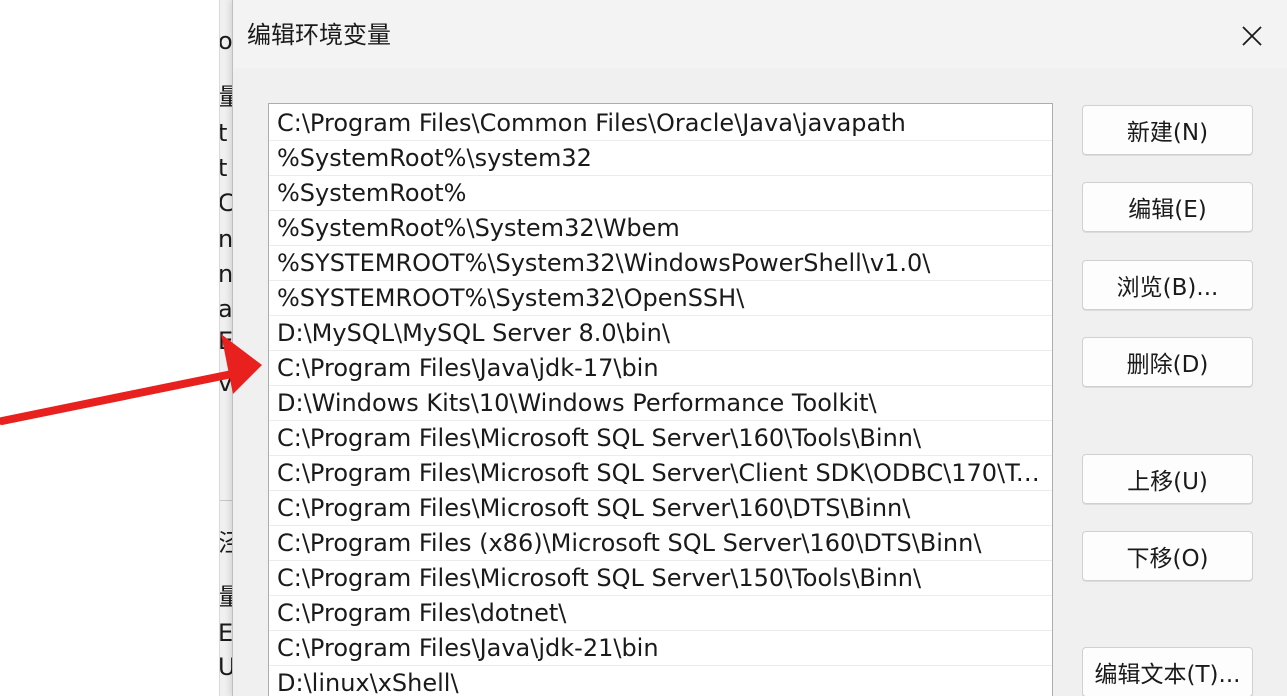  I want to click on path-entry-text: %SystemRoot%\System32\Wbem, so click(478, 228).